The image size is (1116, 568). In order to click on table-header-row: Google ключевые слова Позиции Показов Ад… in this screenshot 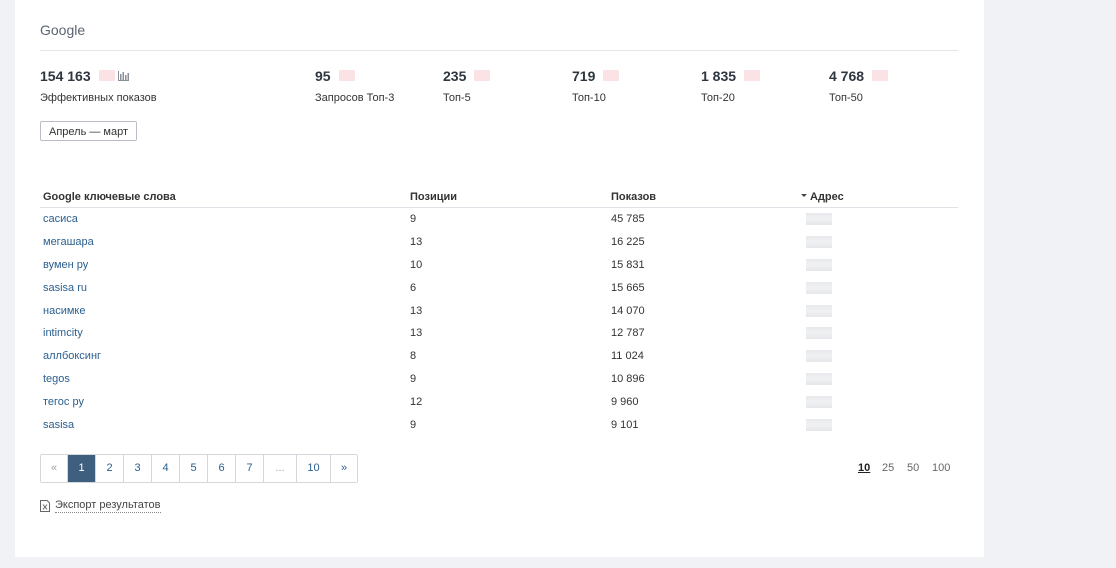, I will do `click(499, 197)`.